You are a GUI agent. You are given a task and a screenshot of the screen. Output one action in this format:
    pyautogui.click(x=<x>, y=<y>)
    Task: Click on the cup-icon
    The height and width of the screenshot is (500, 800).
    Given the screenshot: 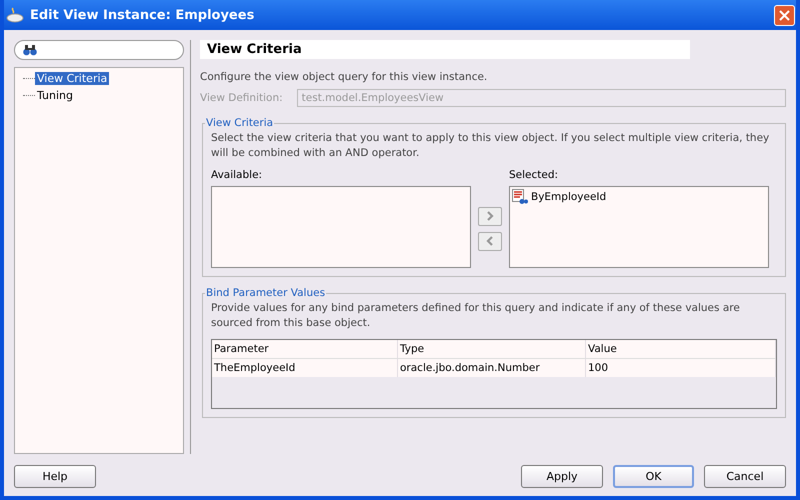 What is the action you would take?
    pyautogui.click(x=15, y=15)
    